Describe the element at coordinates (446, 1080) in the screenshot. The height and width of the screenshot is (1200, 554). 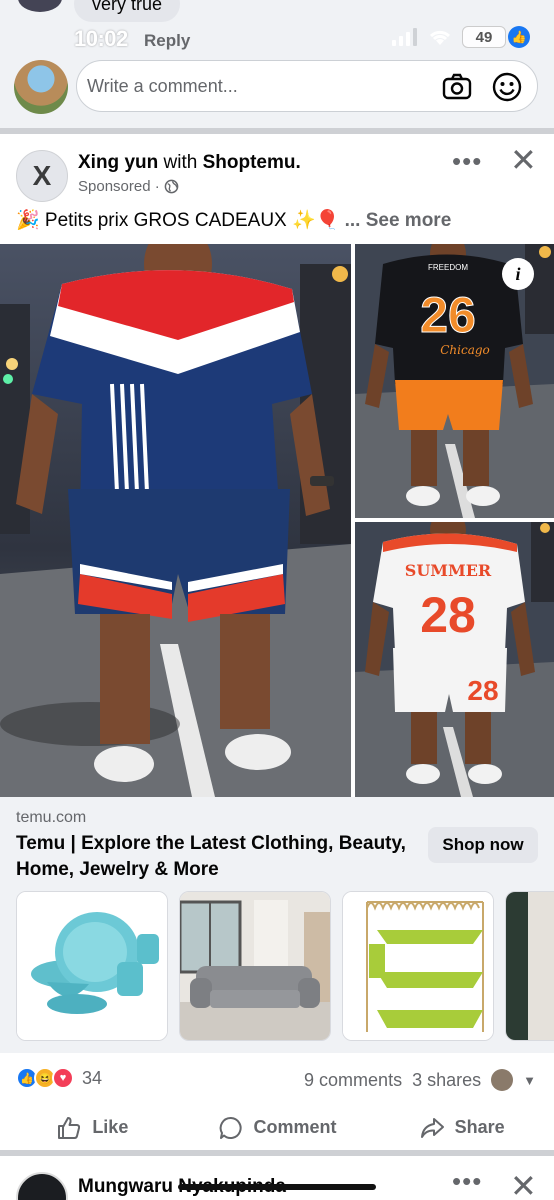
I see `shares-count: 3 shares` at that location.